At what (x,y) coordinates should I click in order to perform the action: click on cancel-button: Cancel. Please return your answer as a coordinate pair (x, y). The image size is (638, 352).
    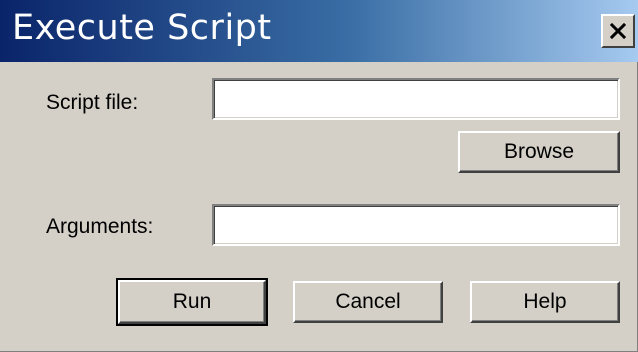
    Looking at the image, I should click on (368, 302).